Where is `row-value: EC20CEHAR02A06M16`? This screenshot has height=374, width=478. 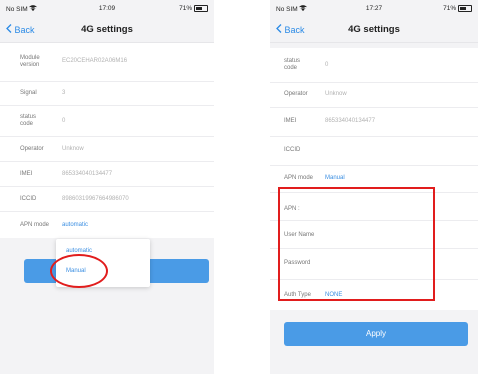 row-value: EC20CEHAR02A06M16 is located at coordinates (95, 61).